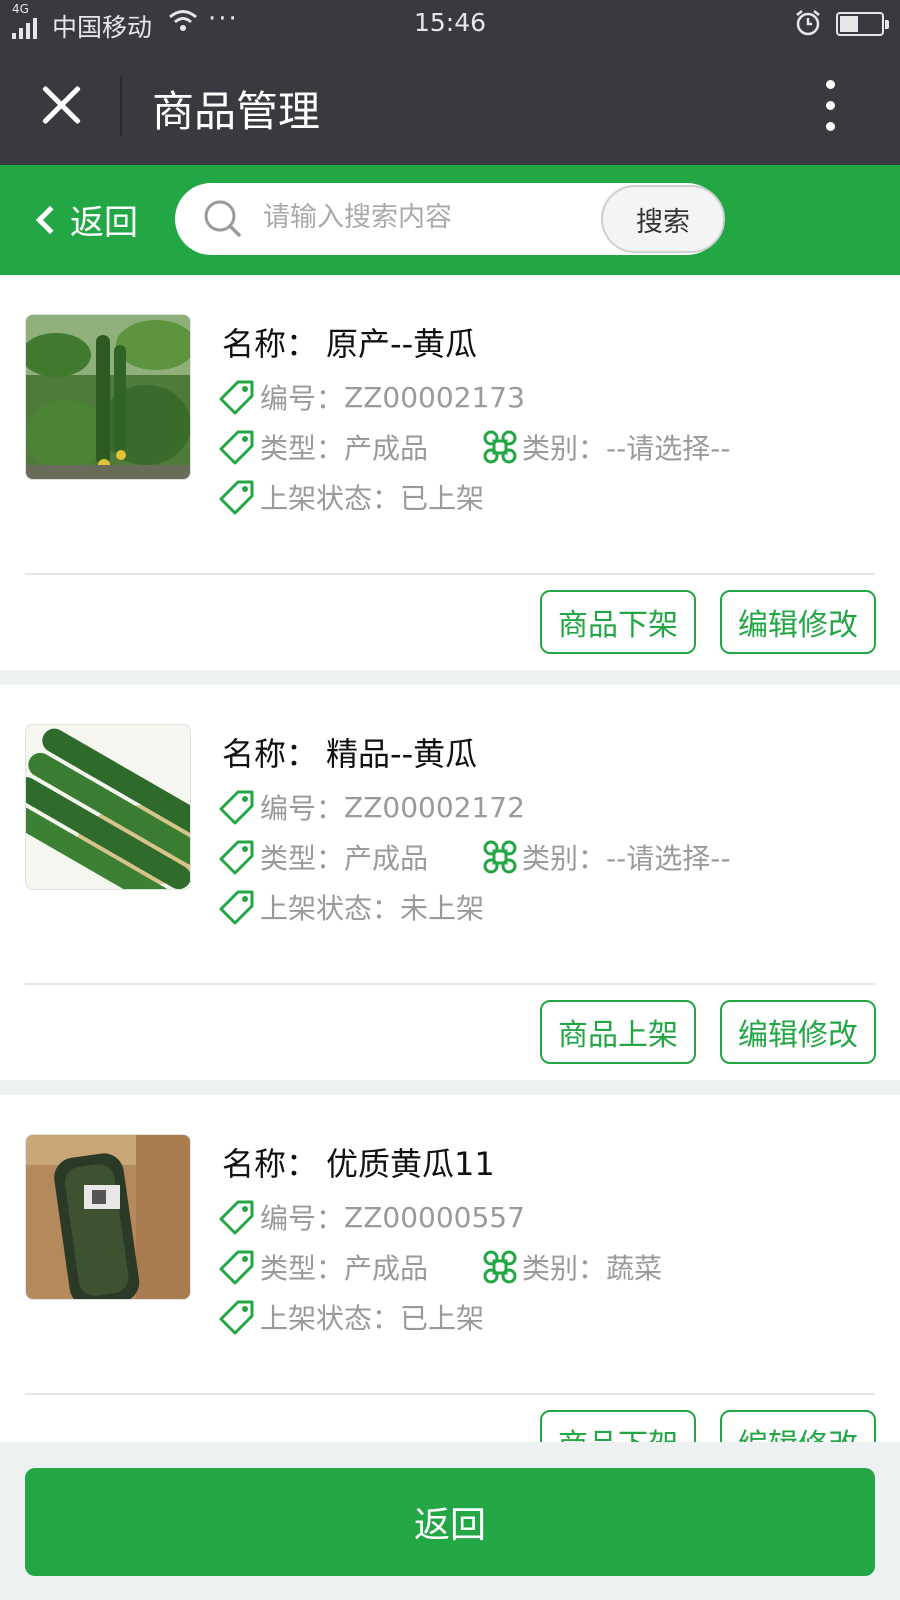  Describe the element at coordinates (849, 24) in the screenshot. I see `battery-level` at that location.